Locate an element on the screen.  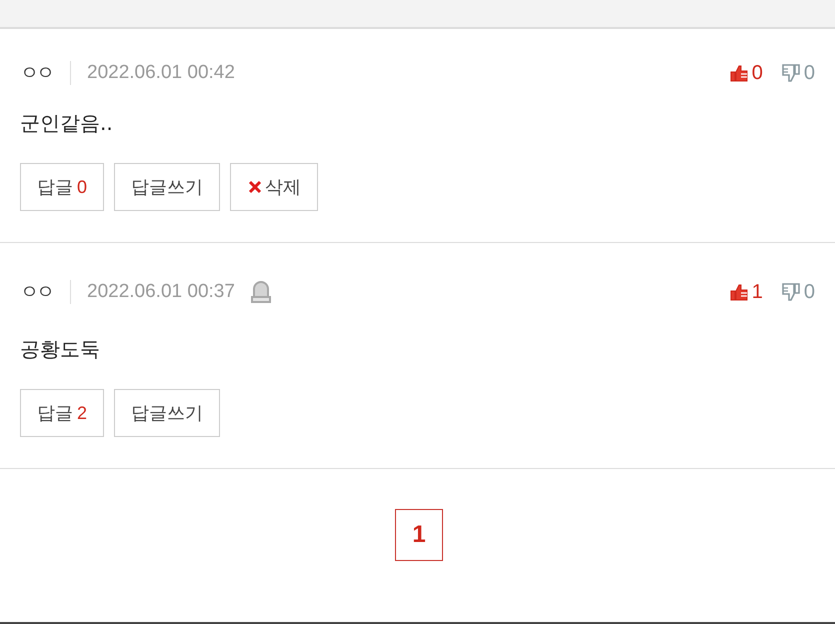
like-button: 0 is located at coordinates (745, 73).